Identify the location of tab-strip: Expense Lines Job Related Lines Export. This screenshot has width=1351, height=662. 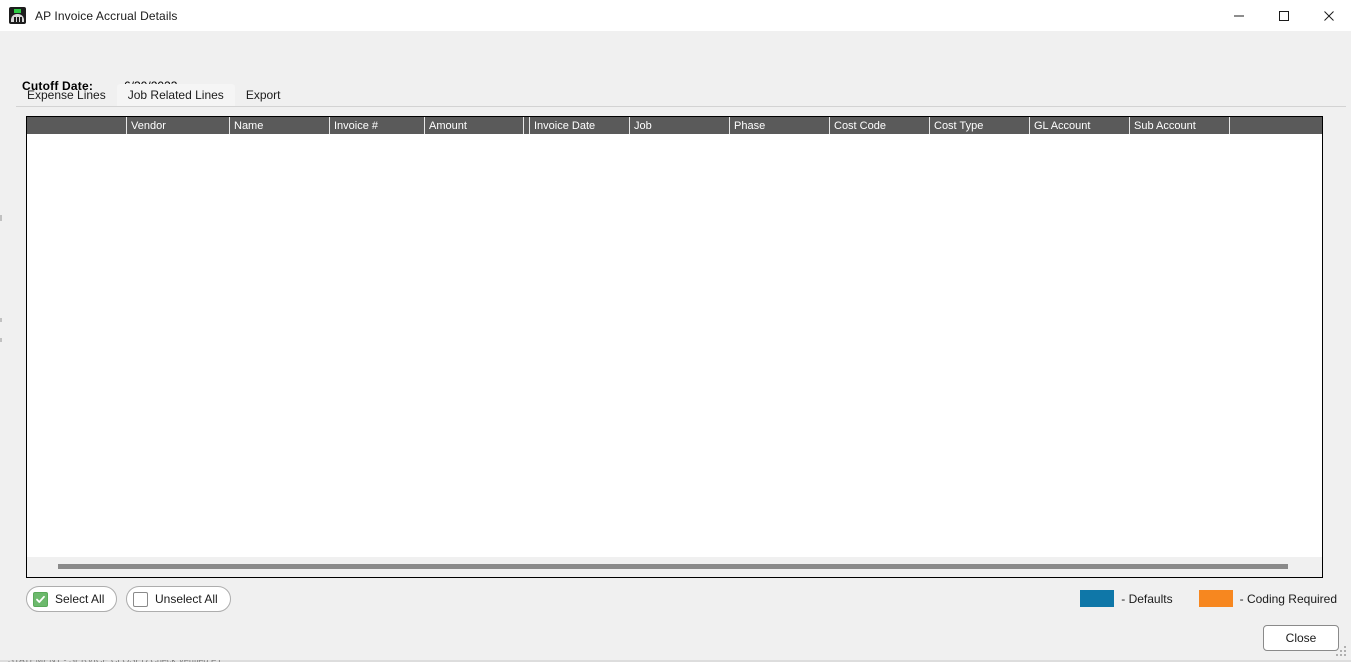
(681, 95).